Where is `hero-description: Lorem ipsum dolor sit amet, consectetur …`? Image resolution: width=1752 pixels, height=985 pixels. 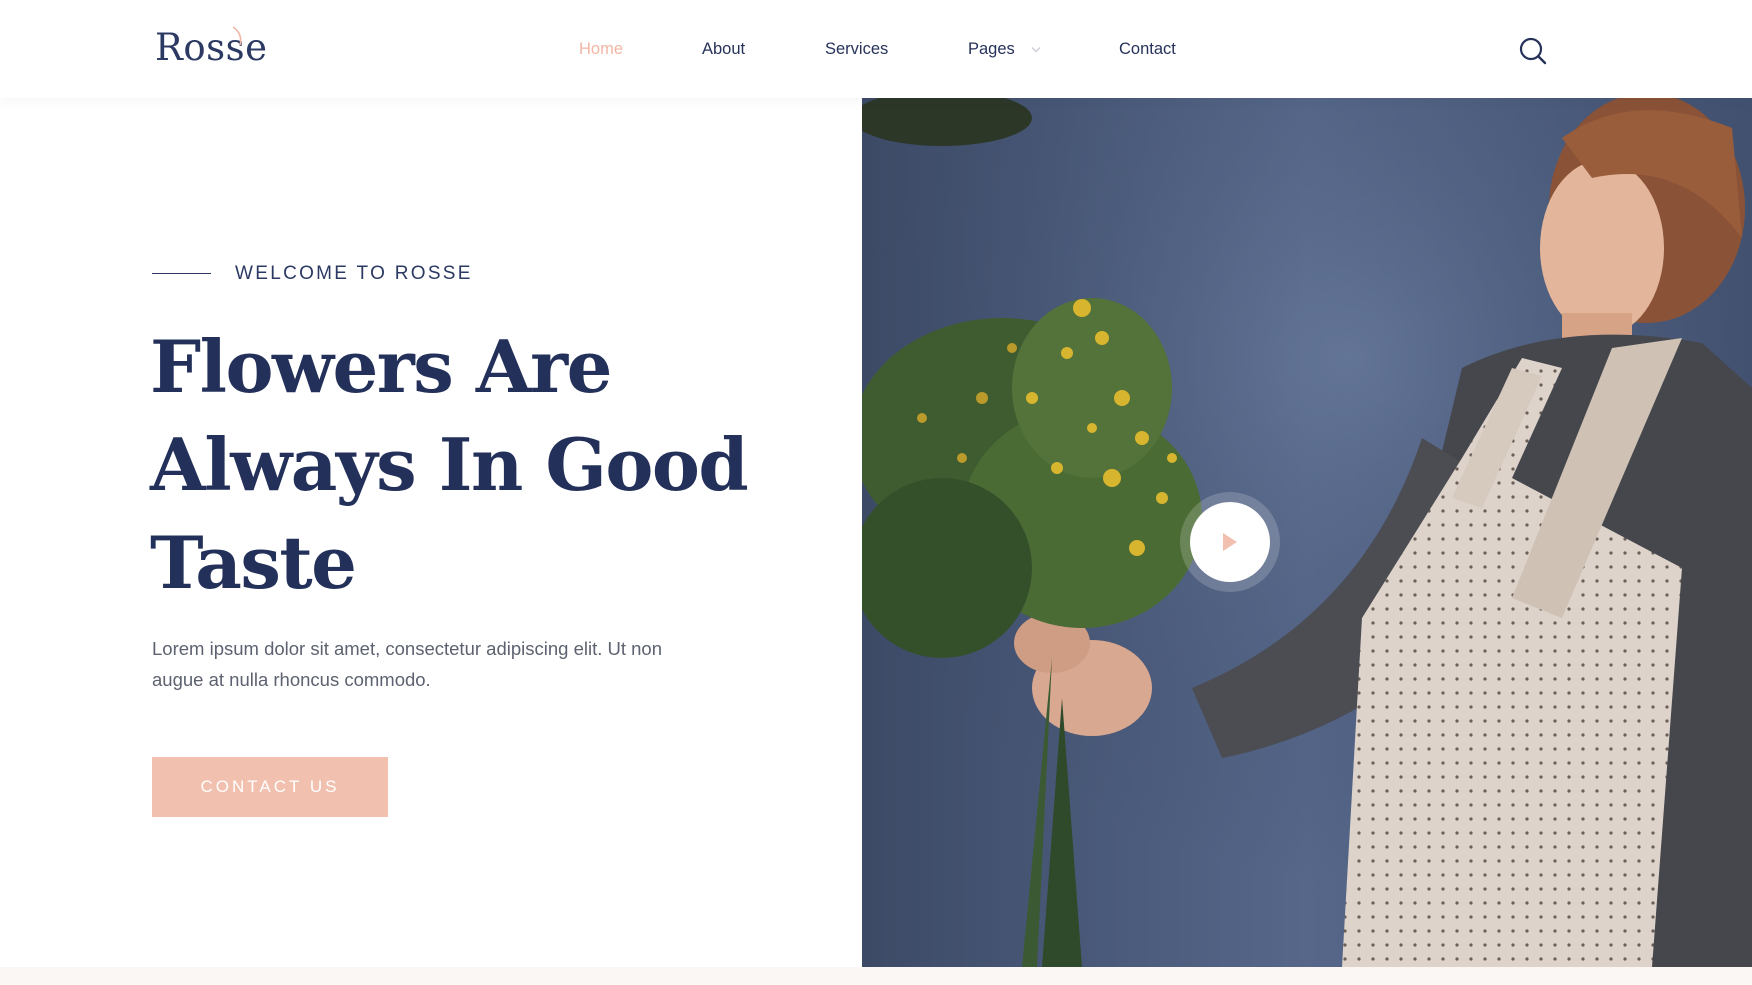 hero-description: Lorem ipsum dolor sit amet, consectetur … is located at coordinates (407, 664).